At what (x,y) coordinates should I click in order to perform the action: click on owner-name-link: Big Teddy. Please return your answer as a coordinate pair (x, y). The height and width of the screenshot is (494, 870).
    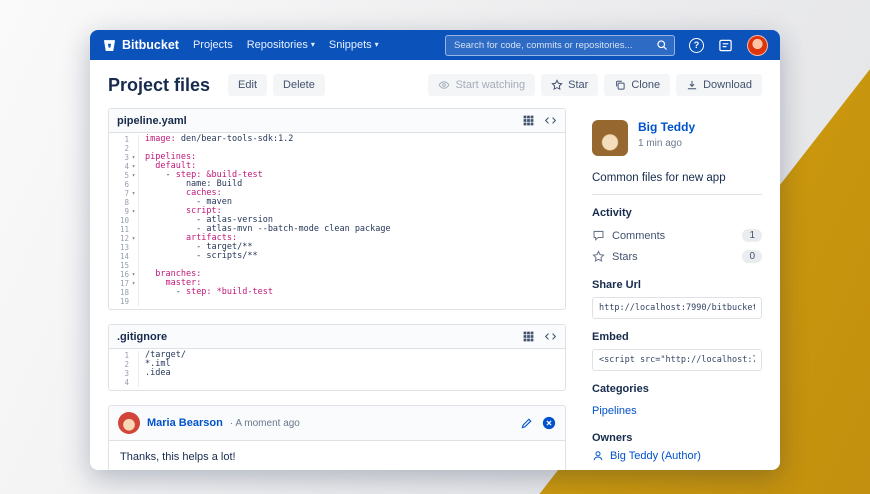
    Looking at the image, I should click on (666, 127).